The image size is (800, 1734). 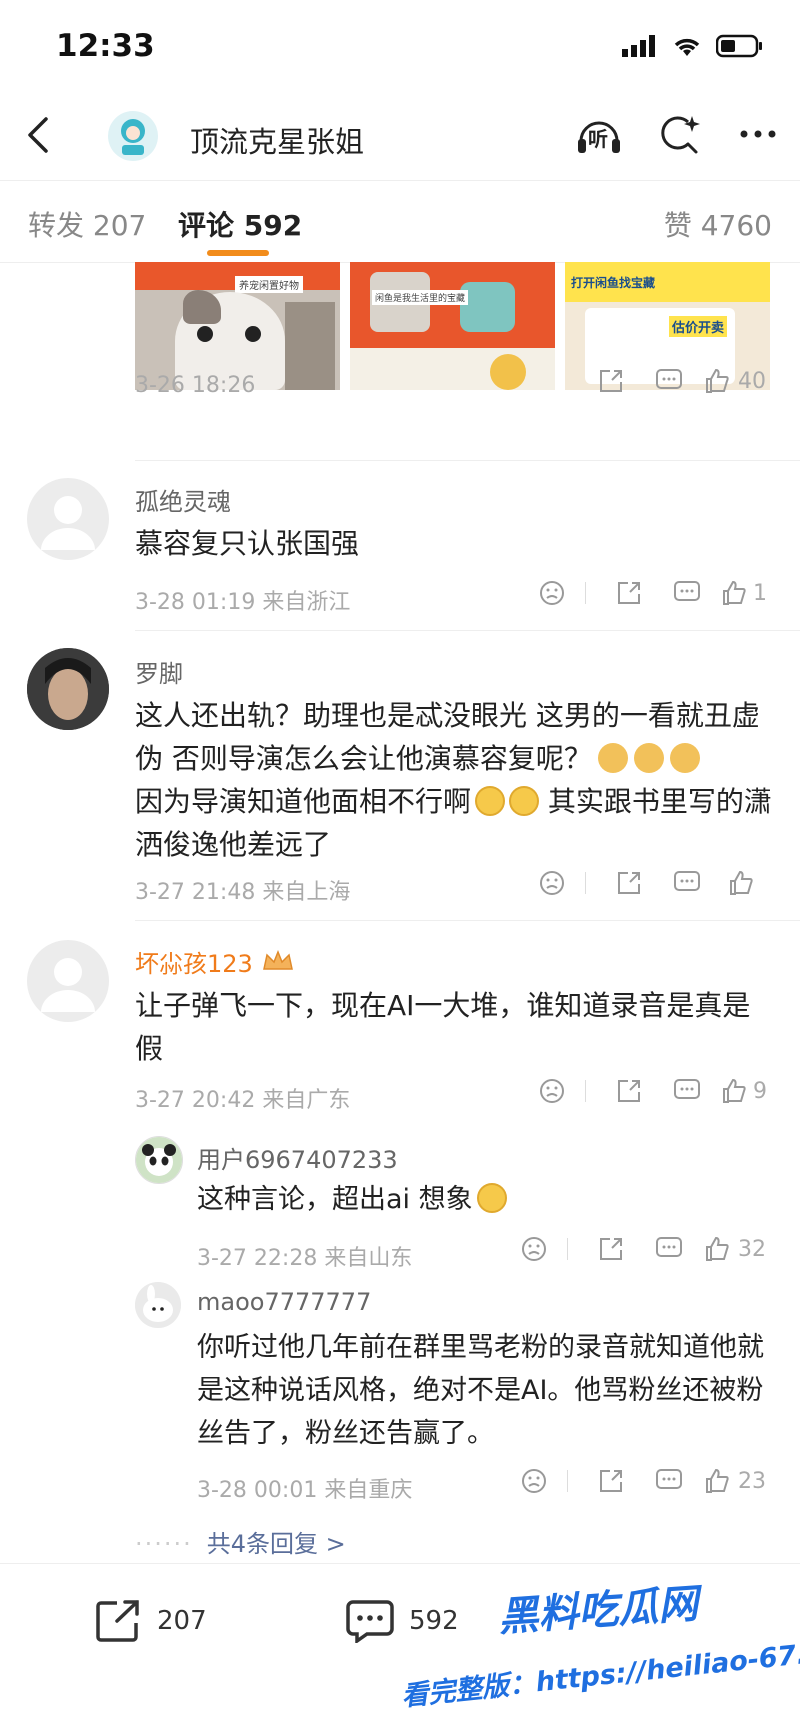 I want to click on tab-comment-label: 评论, so click(x=206, y=225).